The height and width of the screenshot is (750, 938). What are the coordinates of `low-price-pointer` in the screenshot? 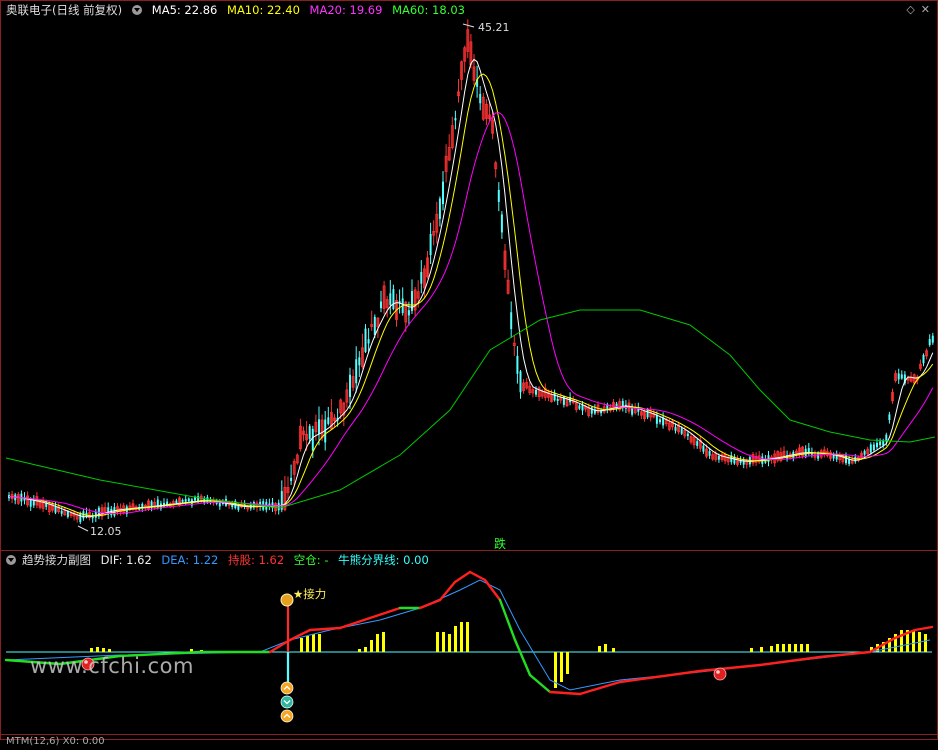 It's located at (83, 528).